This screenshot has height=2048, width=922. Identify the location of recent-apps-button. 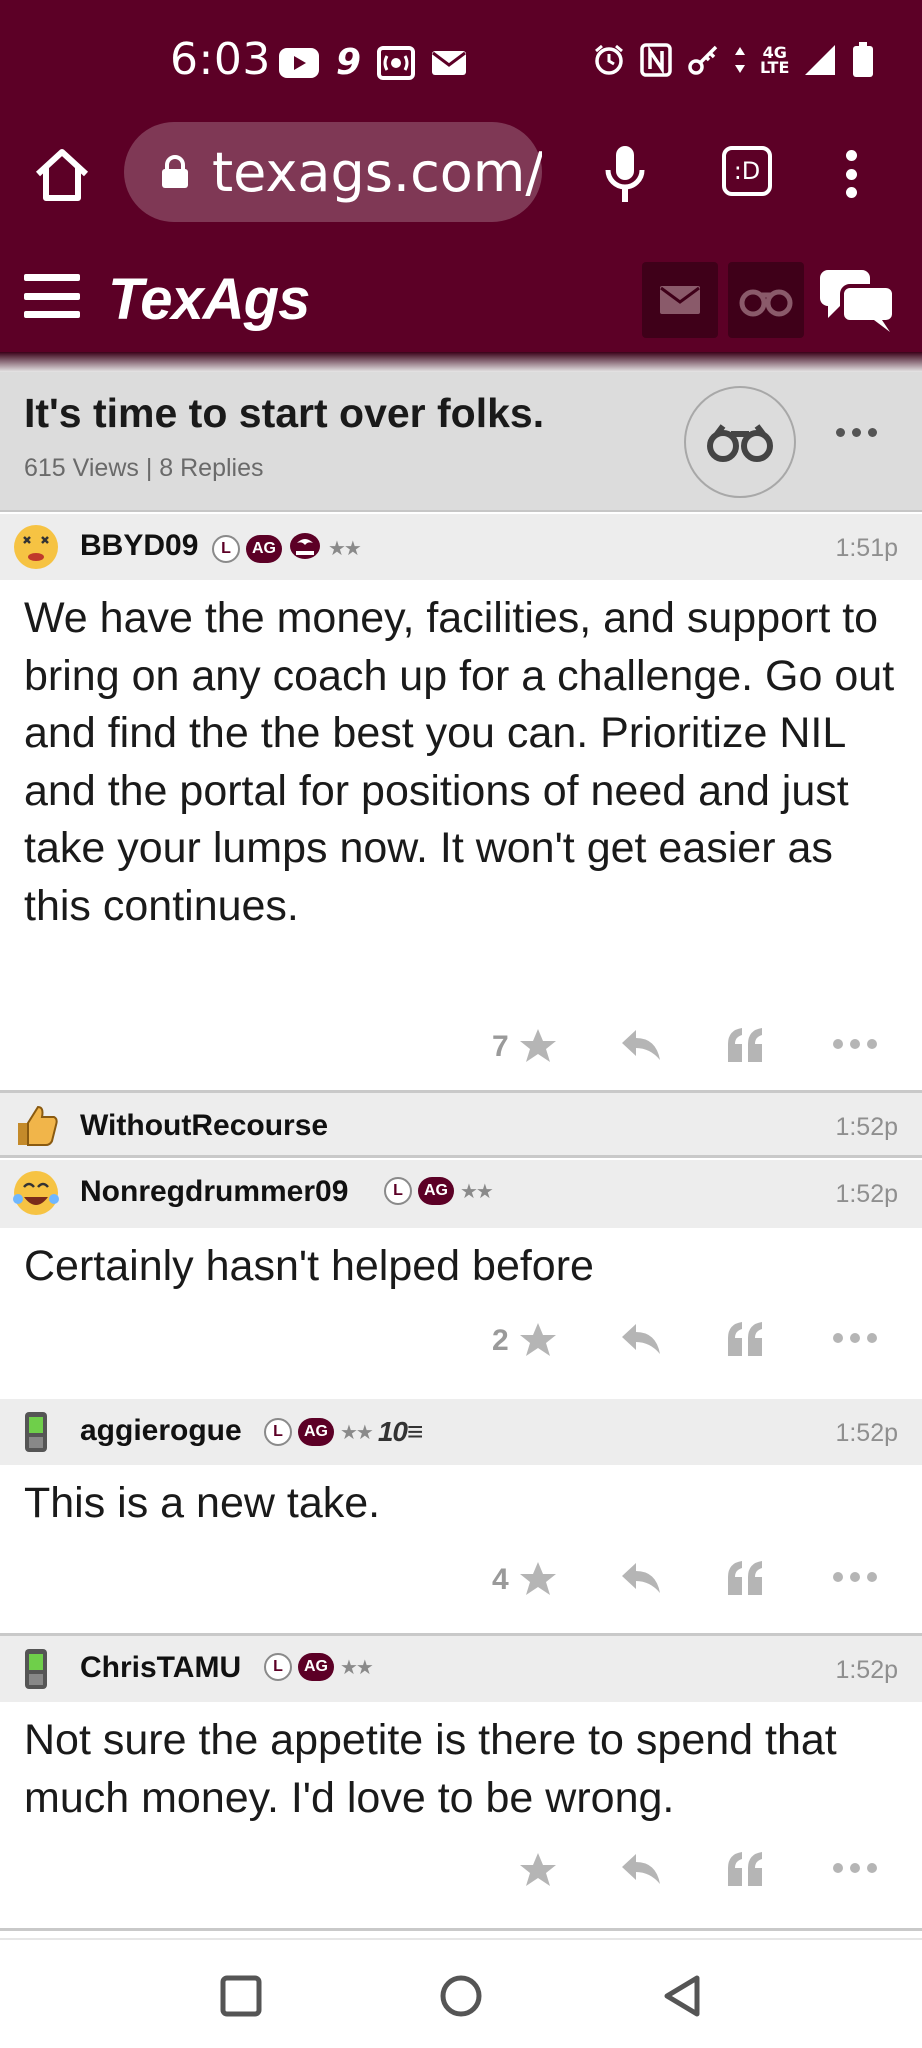
(241, 1996).